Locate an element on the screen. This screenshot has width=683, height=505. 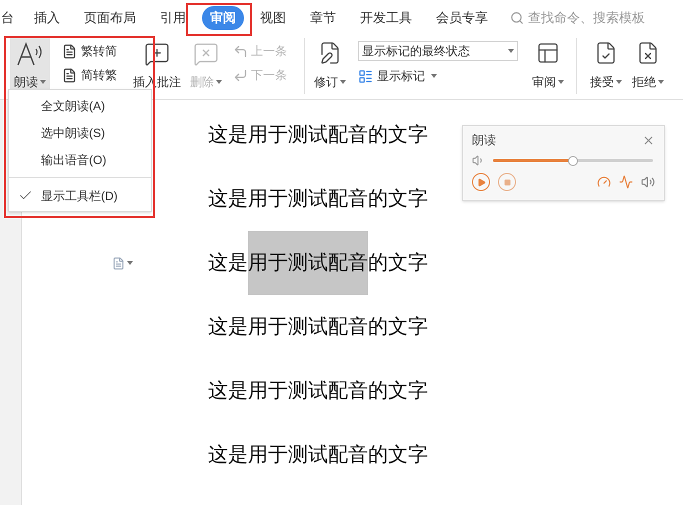
comment-plus-icon is located at coordinates (157, 54).